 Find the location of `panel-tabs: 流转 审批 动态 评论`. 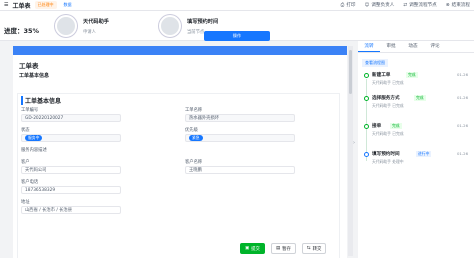

panel-tabs: 流转 审批 动态 评论 is located at coordinates (416, 47).